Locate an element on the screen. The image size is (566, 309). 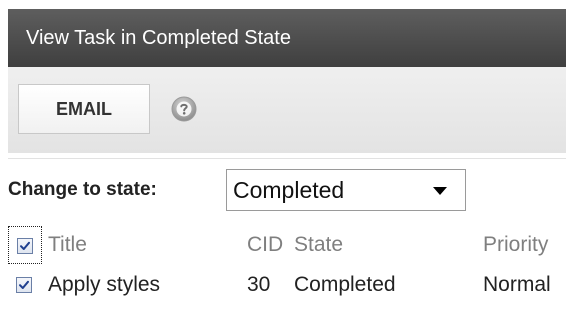
cell-cid: 30 is located at coordinates (259, 284).